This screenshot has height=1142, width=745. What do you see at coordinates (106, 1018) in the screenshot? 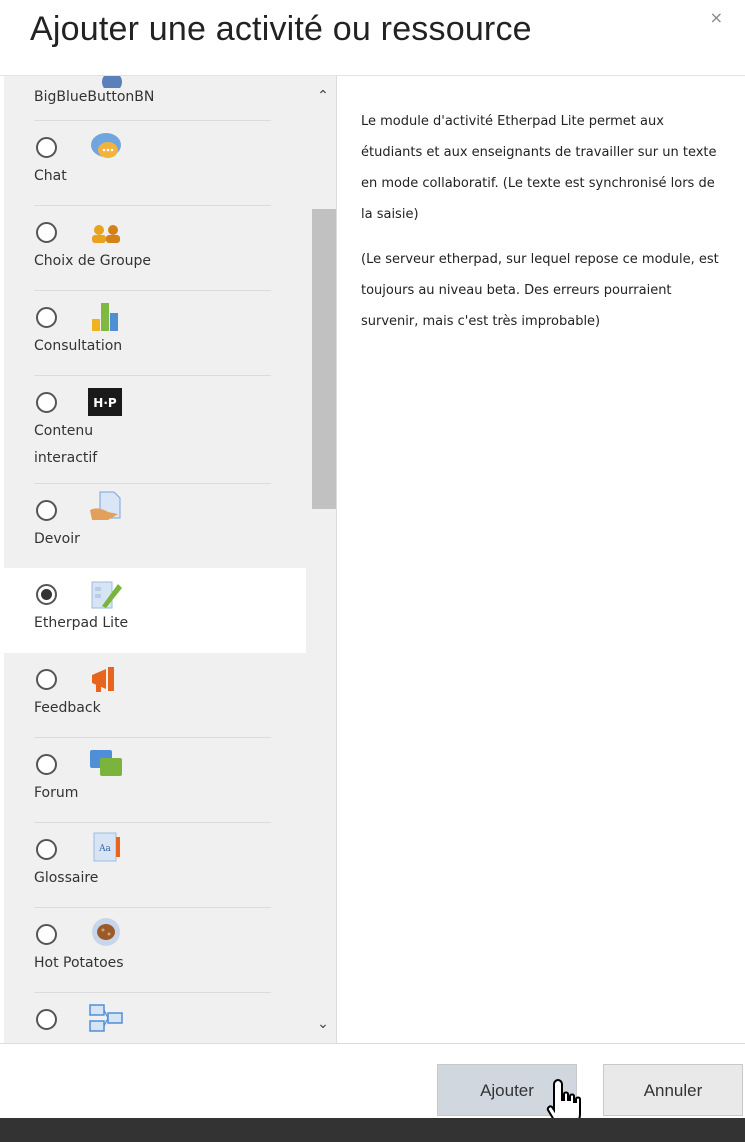
I see `lesson-icon` at bounding box center [106, 1018].